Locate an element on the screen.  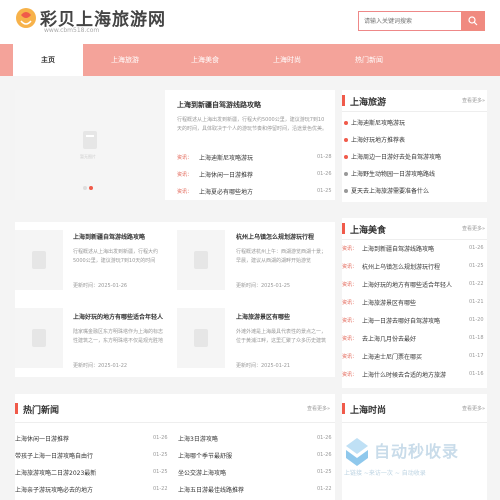
news-item: 带孩子上海一日游攻略自由行 is located at coordinates (75, 455).